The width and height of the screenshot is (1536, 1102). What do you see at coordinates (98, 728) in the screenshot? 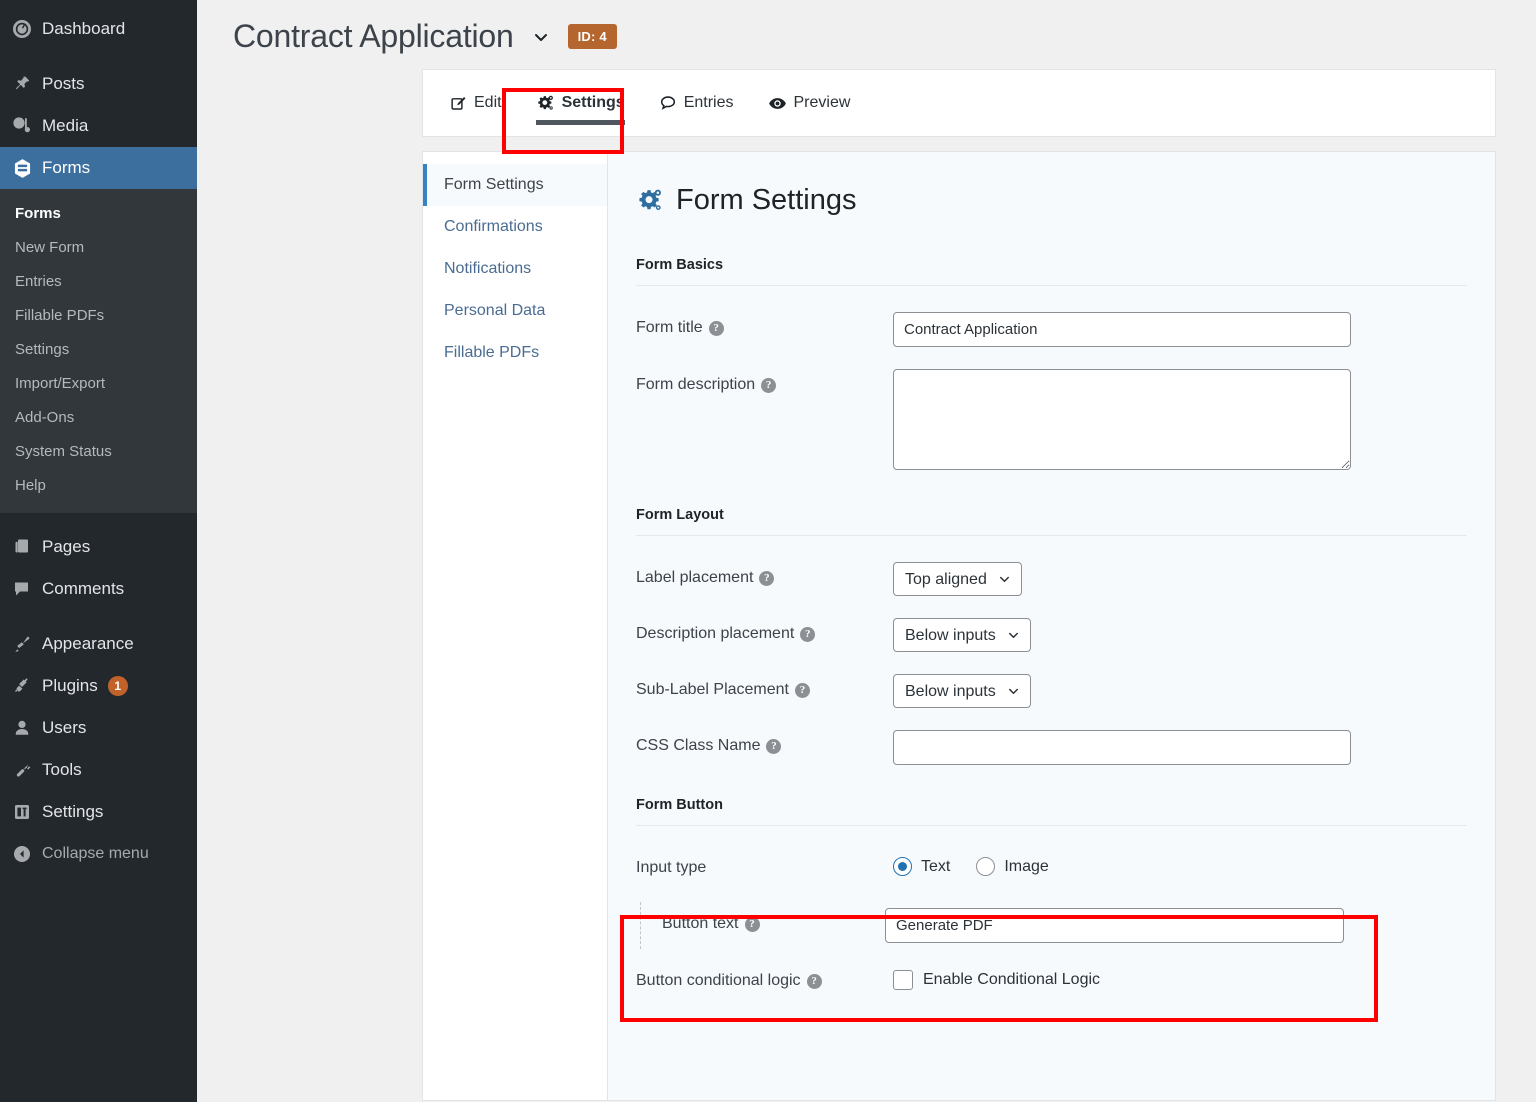
I see `sidebar-item-users: Users` at bounding box center [98, 728].